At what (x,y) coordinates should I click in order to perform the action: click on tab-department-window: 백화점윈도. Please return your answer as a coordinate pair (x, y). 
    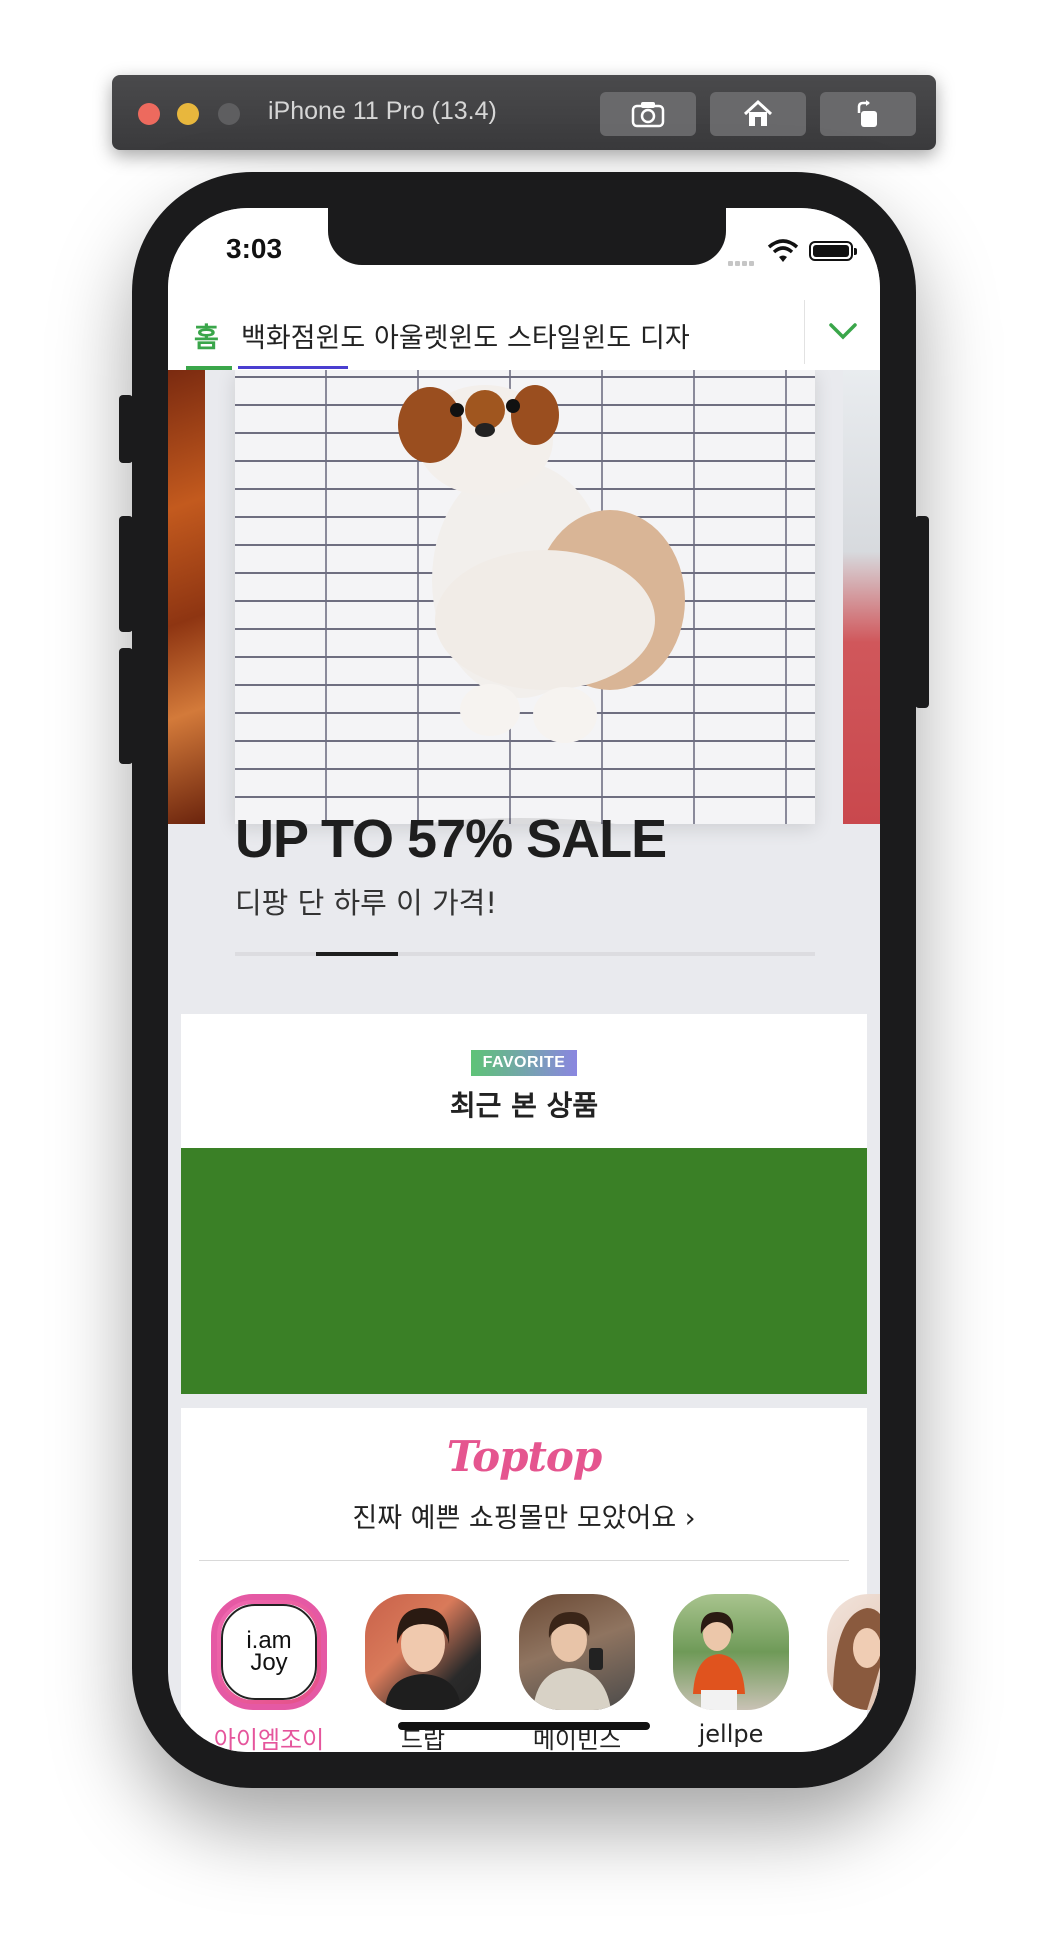
    Looking at the image, I should click on (303, 335).